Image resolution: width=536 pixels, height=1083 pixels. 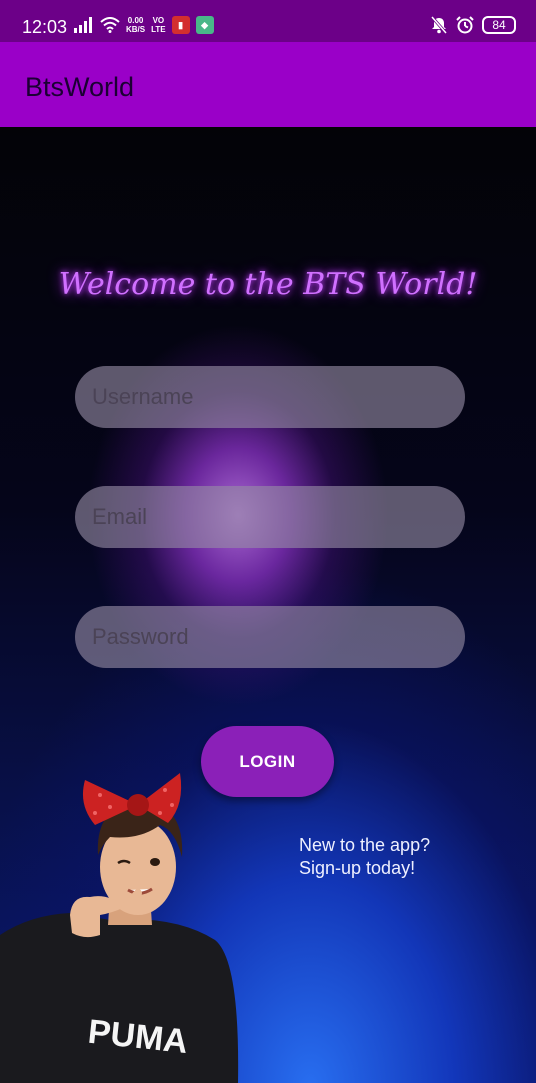 I want to click on email-input, so click(x=270, y=517).